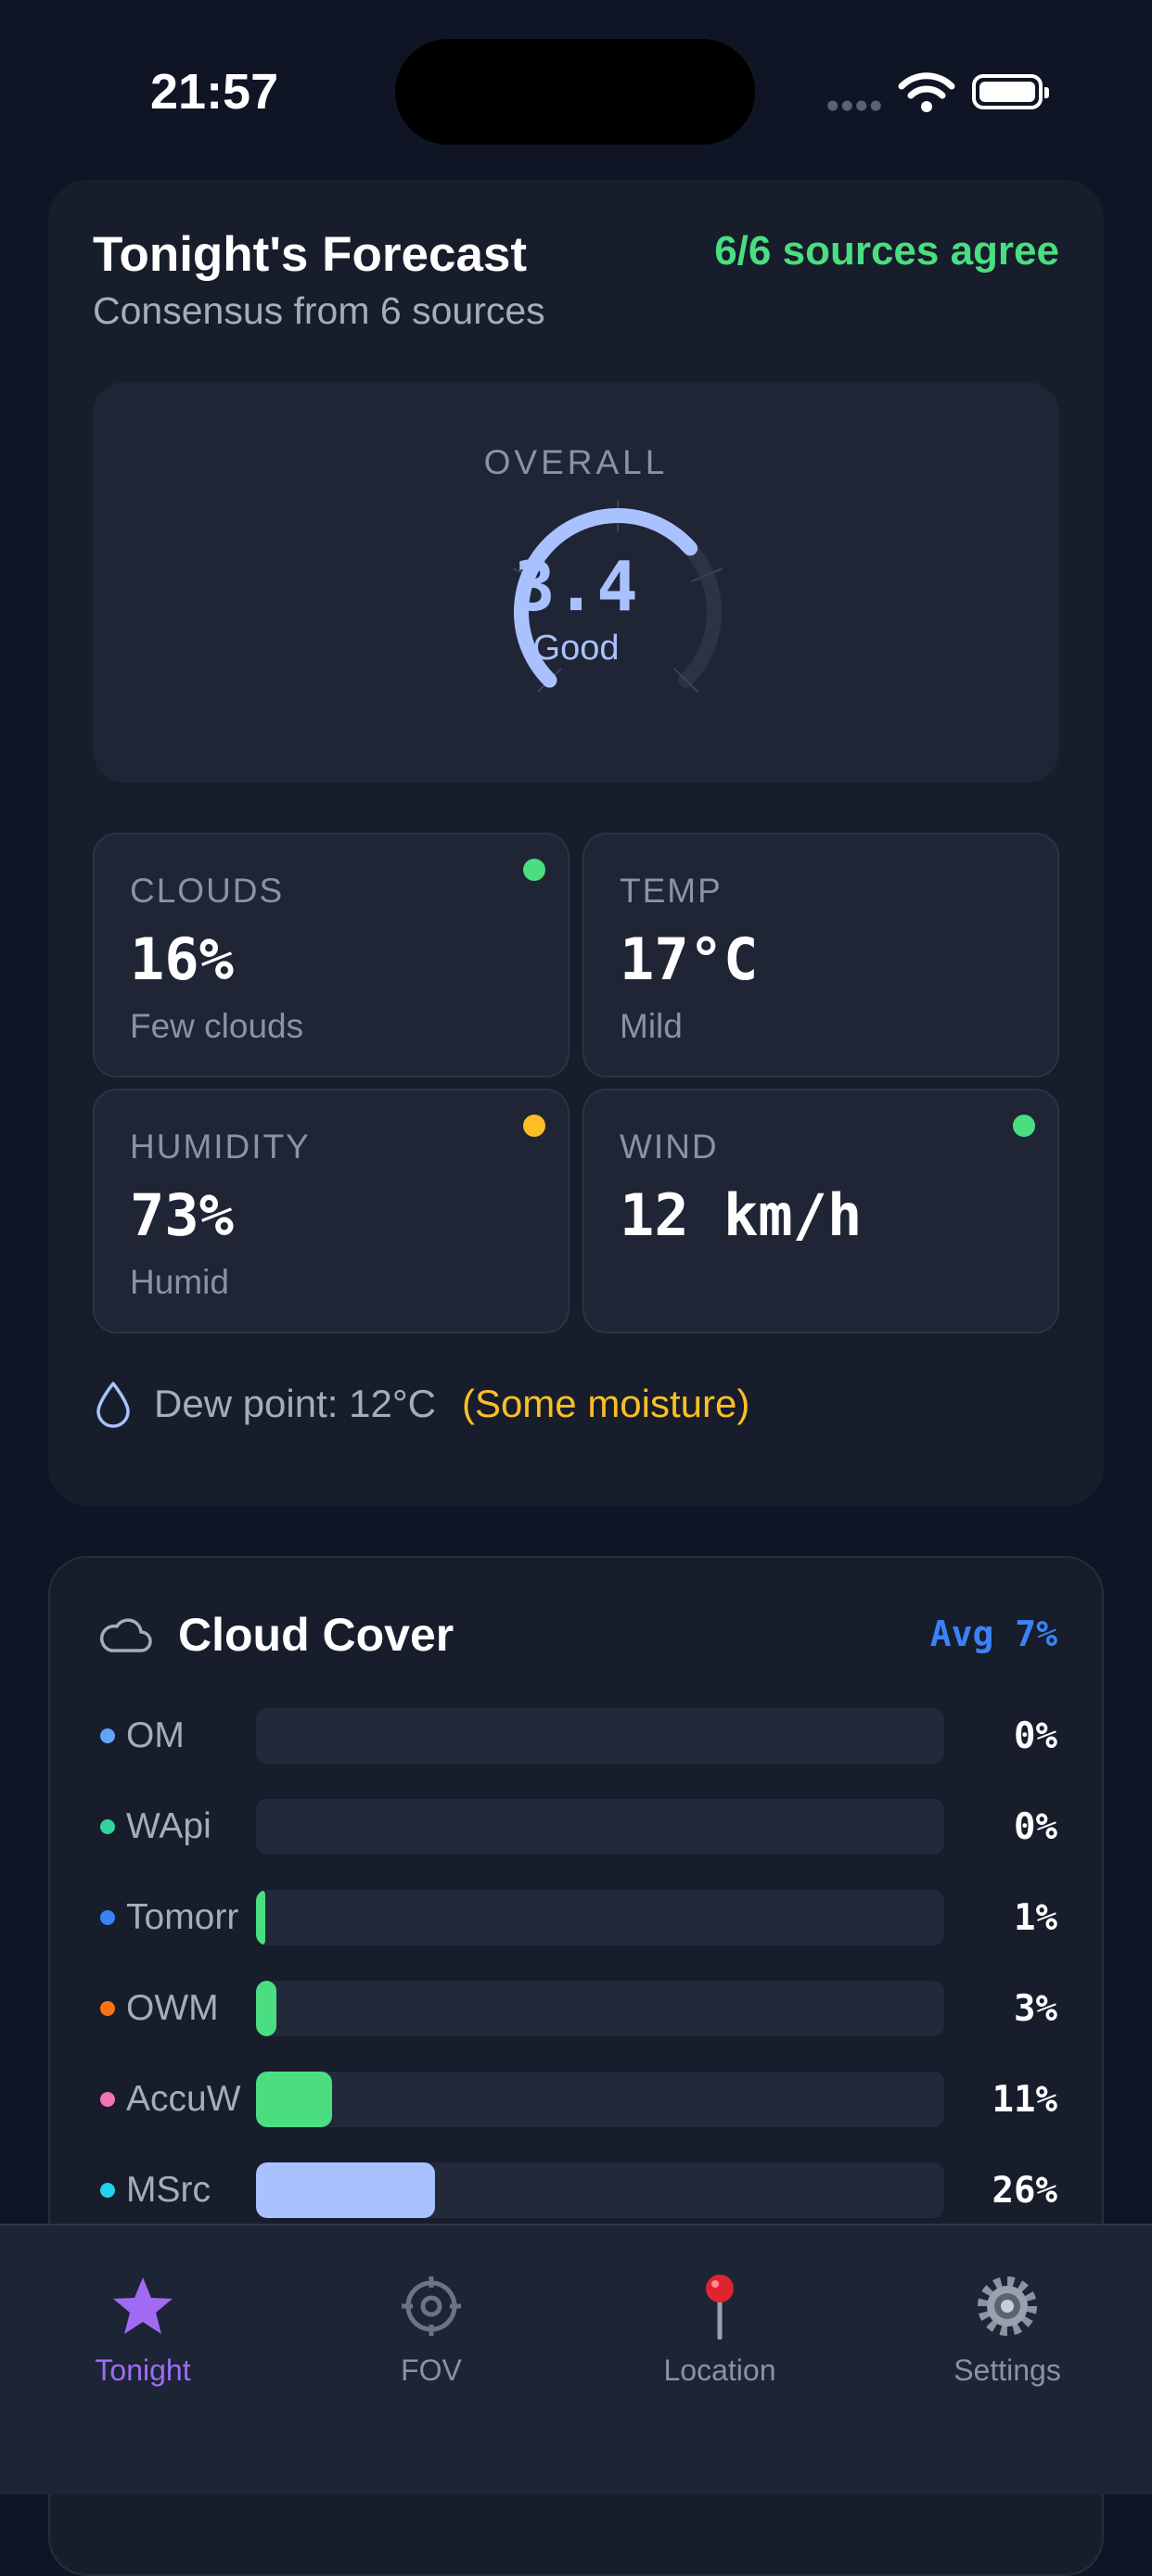  What do you see at coordinates (168, 2190) in the screenshot?
I see `source-name: MSrc` at bounding box center [168, 2190].